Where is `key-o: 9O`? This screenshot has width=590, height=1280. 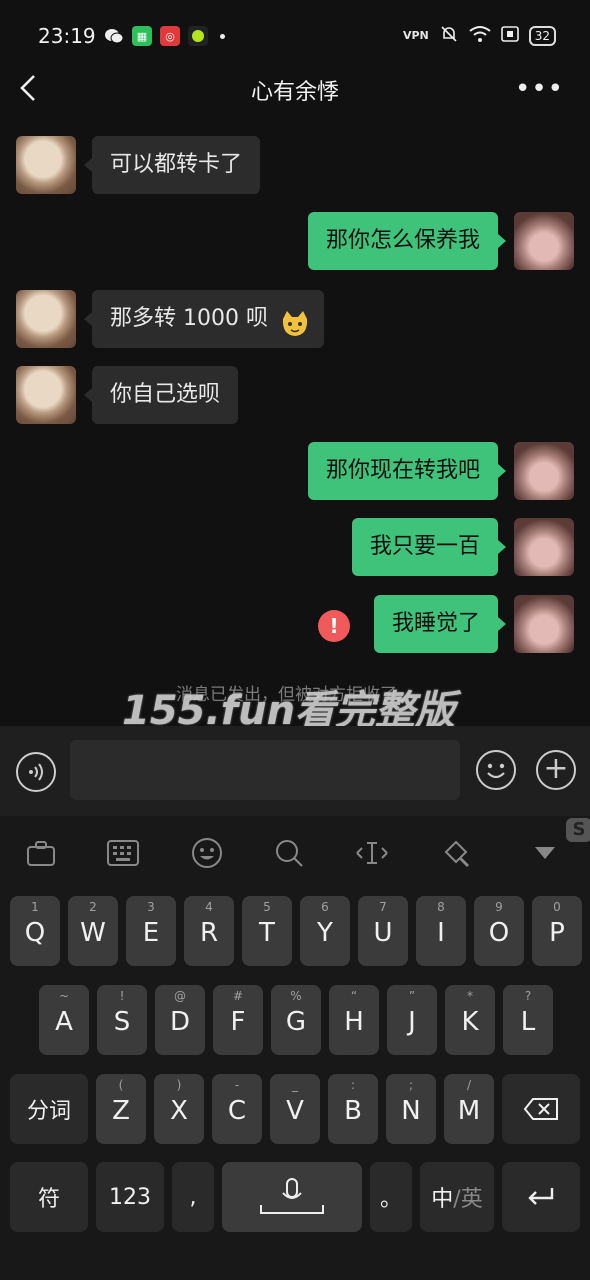 key-o: 9O is located at coordinates (499, 931).